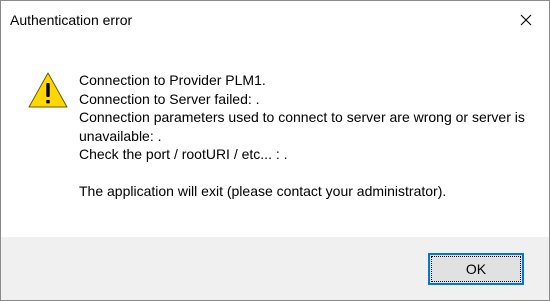 This screenshot has width=550, height=301. I want to click on message-line-provider: Connection to Provider PLM1., so click(172, 80).